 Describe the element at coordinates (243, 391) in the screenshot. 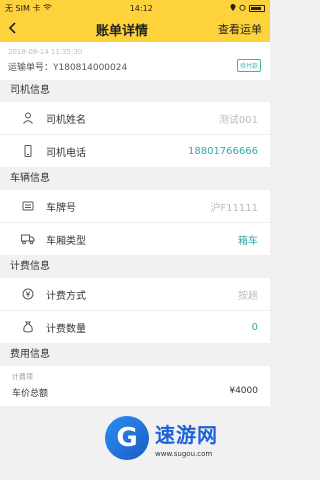

I see `fee-total-value: ¥4000` at that location.